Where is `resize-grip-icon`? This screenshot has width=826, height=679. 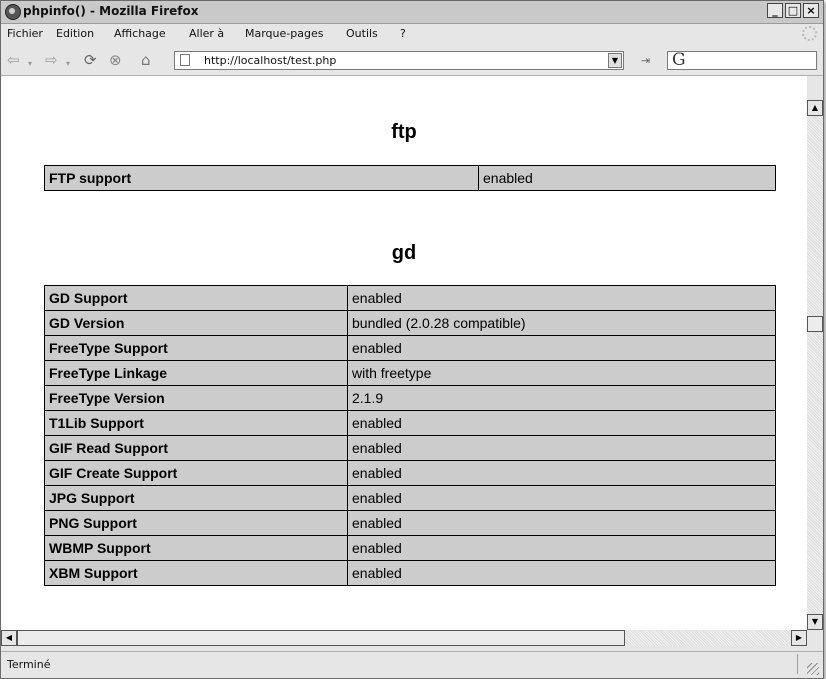
resize-grip-icon is located at coordinates (813, 669).